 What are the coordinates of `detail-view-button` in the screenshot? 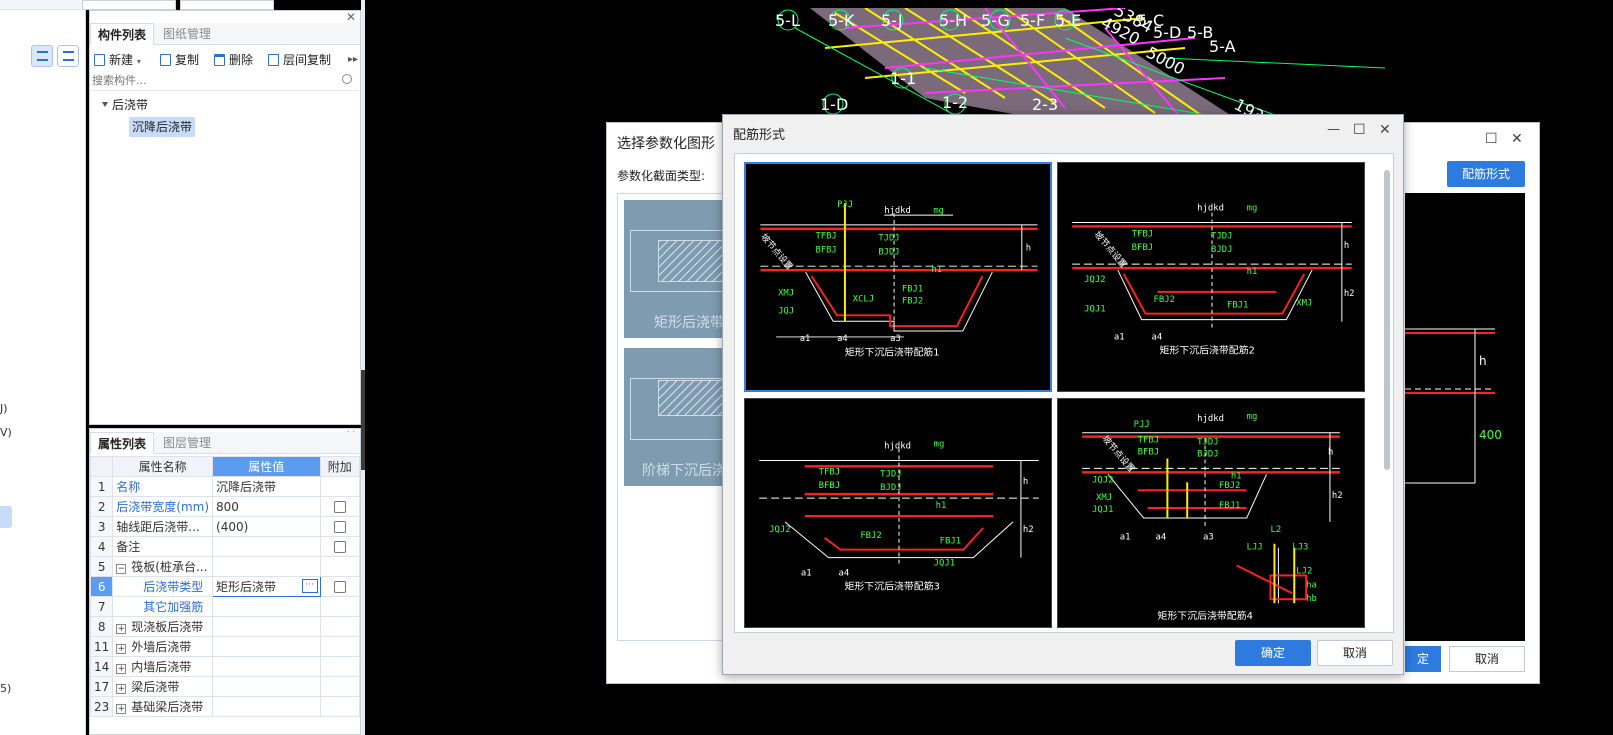 It's located at (68, 56).